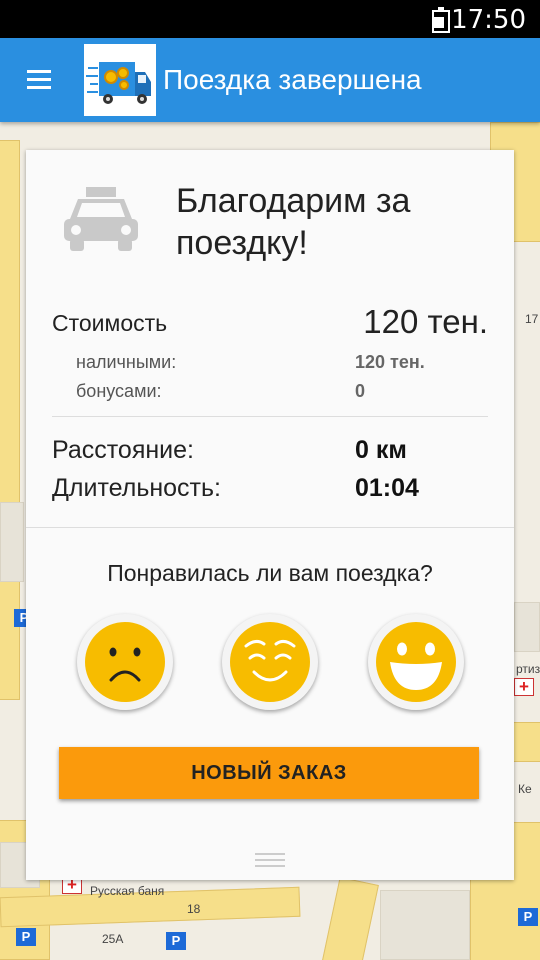 The height and width of the screenshot is (960, 540). Describe the element at coordinates (292, 79) in the screenshot. I see `page-title: Поездка завершена` at that location.